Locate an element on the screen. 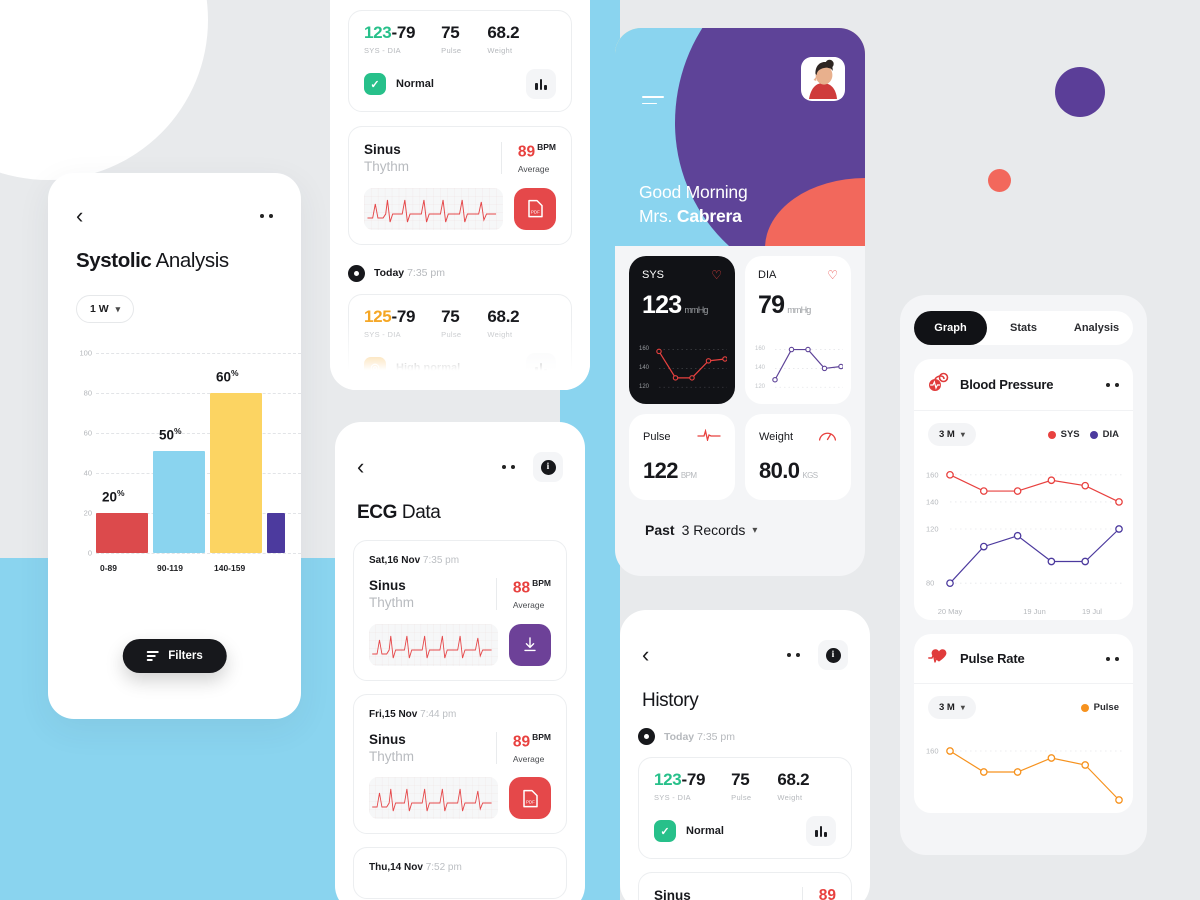  pulse-card: Pulse 122 BPM is located at coordinates (682, 457).